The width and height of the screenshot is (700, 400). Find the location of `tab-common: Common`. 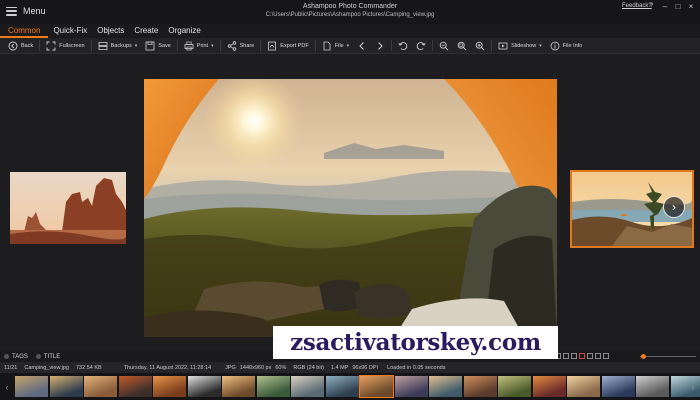

tab-common: Common is located at coordinates (24, 31).